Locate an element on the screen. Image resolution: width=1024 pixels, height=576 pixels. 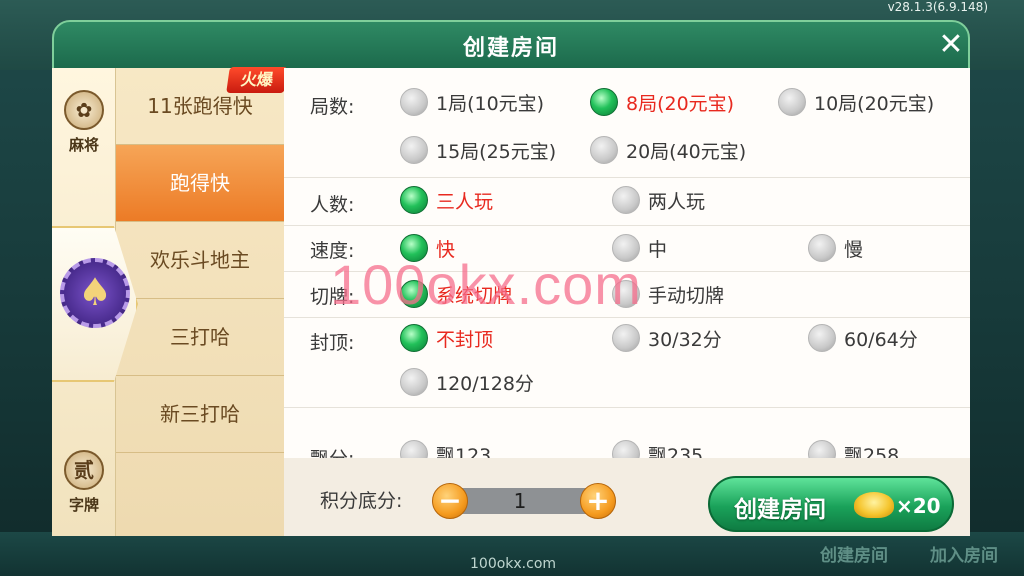
players-option-three: 三人玩 is located at coordinates (446, 200).